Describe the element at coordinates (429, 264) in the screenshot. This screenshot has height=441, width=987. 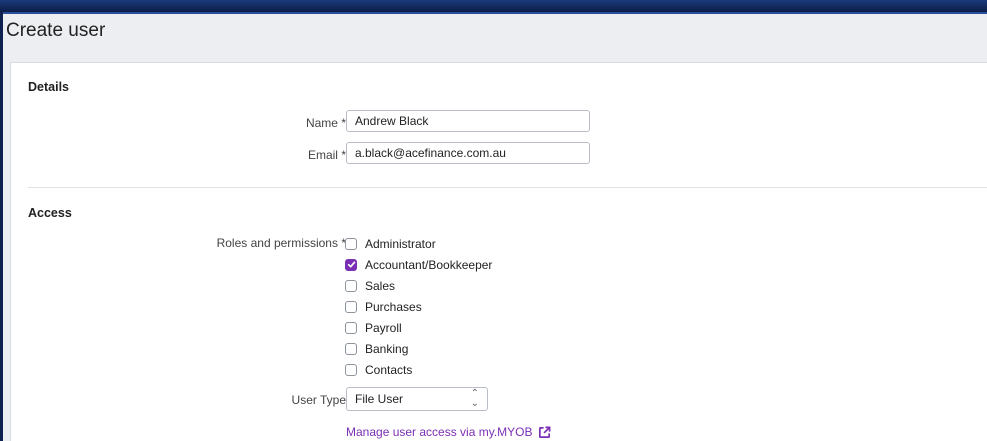
I see `role-label: Accountant/Bookkeeper` at that location.